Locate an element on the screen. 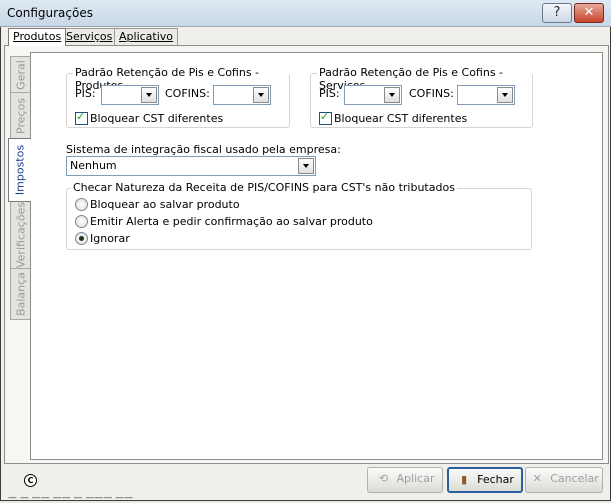 The height and width of the screenshot is (503, 611). tab-produtos: Produtos is located at coordinates (37, 37).